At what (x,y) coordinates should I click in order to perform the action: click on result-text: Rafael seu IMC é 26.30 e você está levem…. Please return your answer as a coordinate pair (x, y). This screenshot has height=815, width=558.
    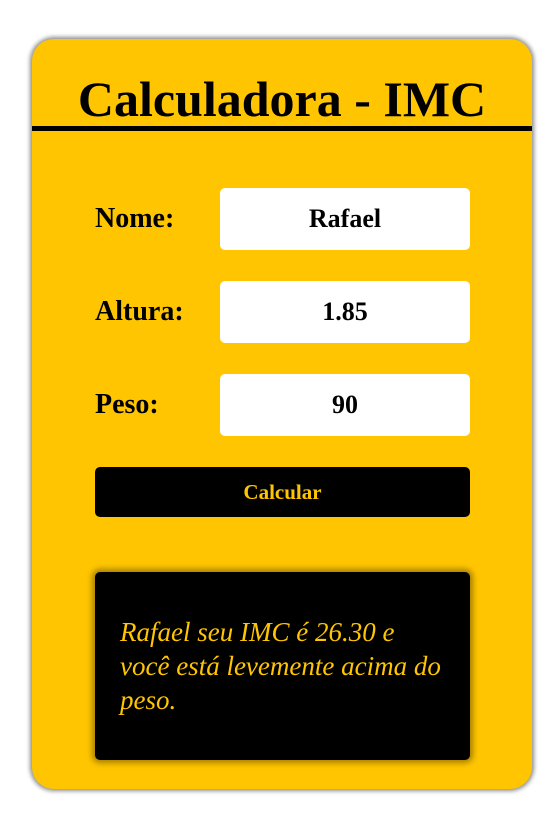
    Looking at the image, I should click on (280, 666).